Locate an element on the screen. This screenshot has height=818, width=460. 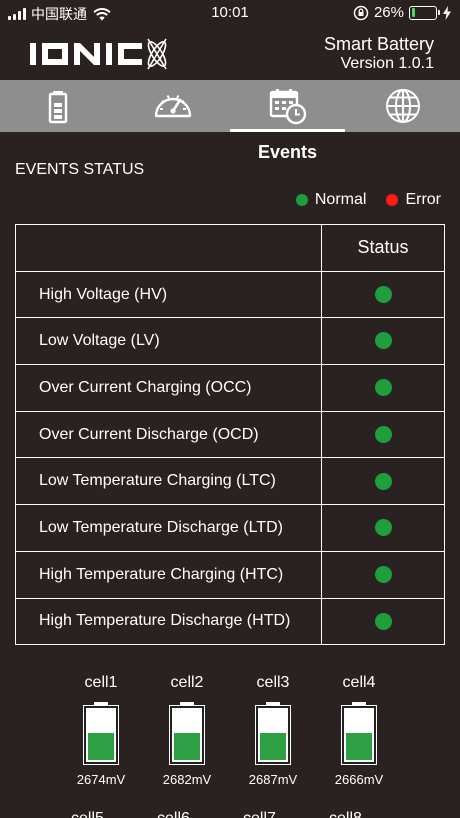
table-row: Low Voltage (LV) is located at coordinates (230, 341).